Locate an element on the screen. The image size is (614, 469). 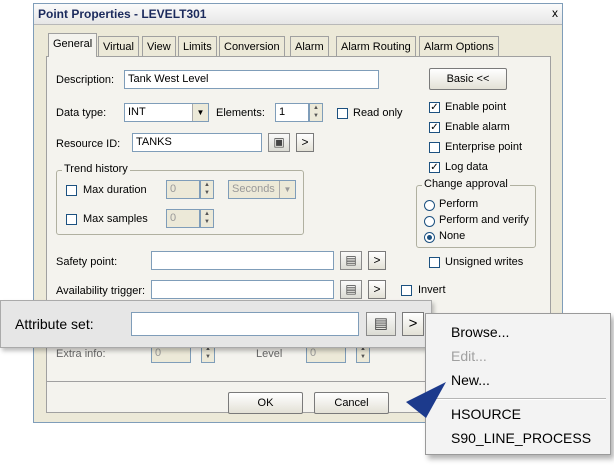
none-radio is located at coordinates (429, 237).